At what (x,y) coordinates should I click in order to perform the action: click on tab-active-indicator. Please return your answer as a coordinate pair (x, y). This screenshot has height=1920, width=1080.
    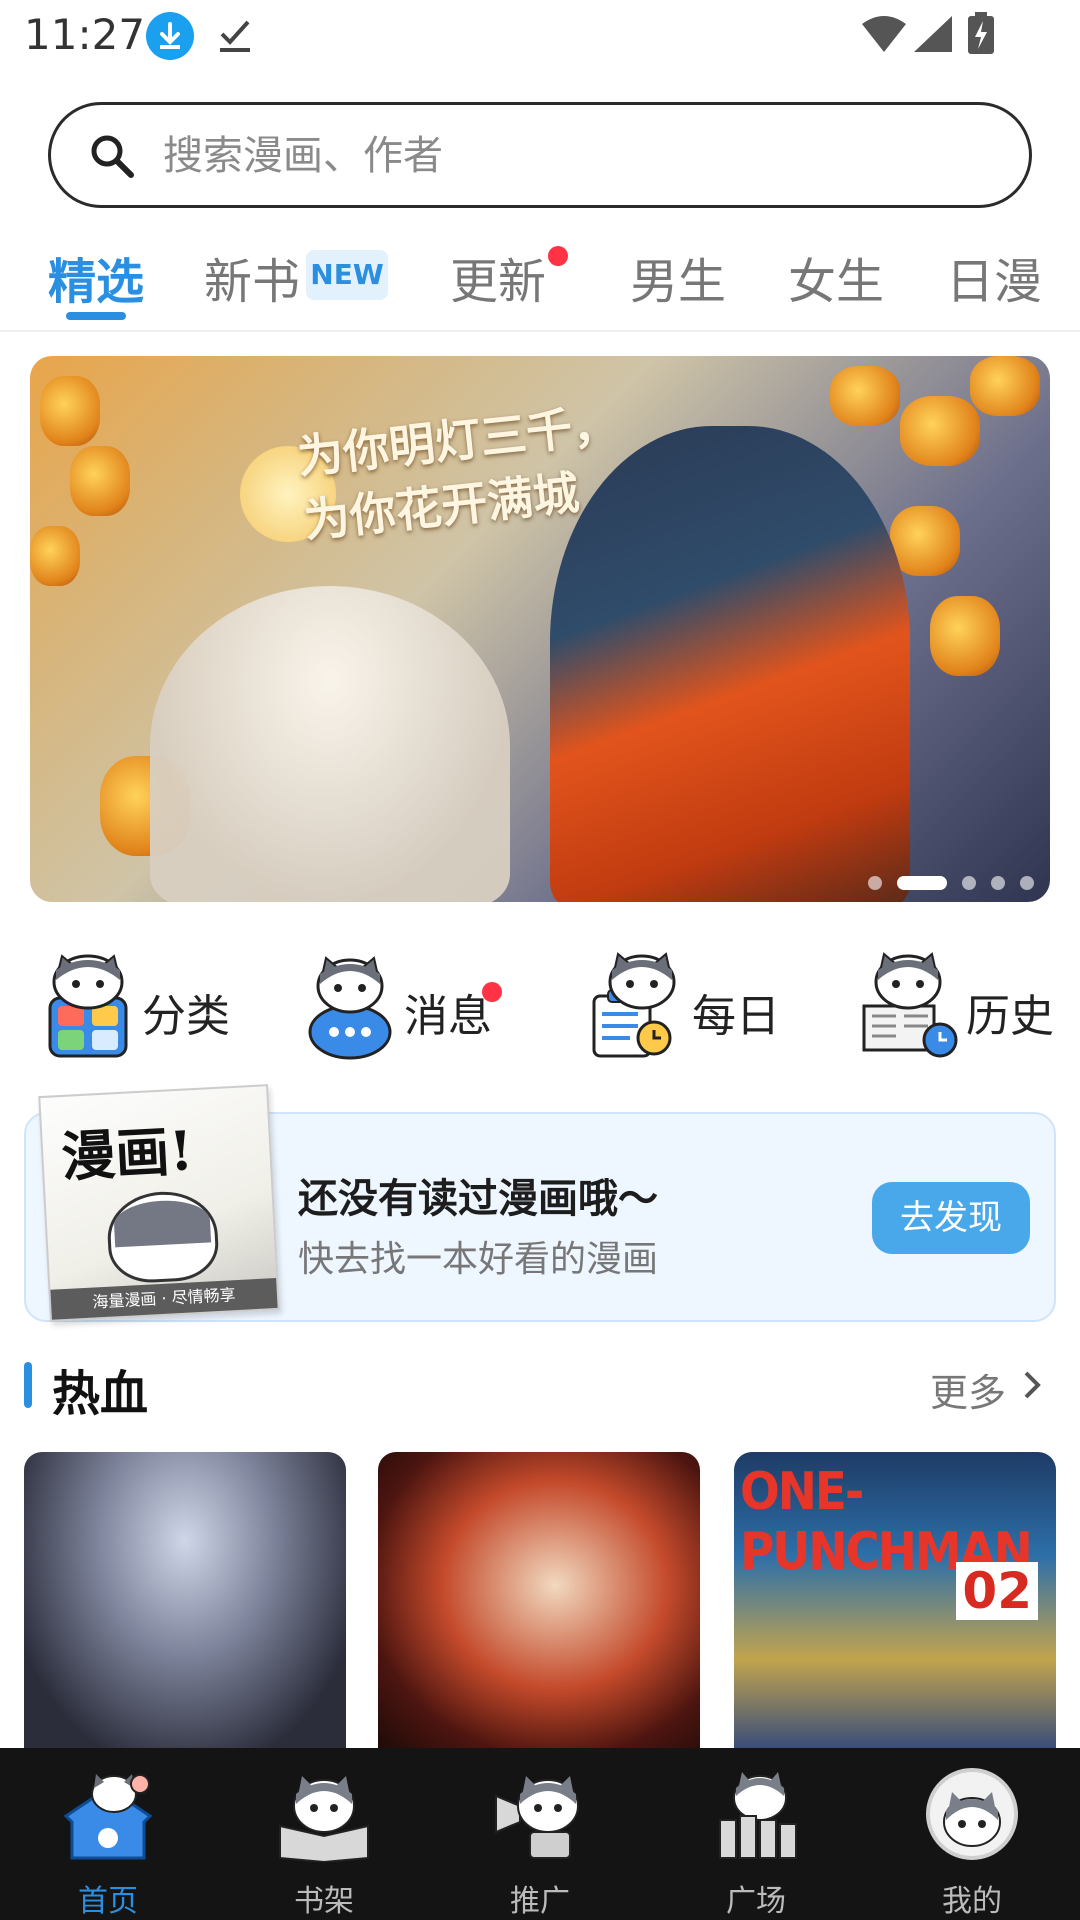
    Looking at the image, I should click on (96, 316).